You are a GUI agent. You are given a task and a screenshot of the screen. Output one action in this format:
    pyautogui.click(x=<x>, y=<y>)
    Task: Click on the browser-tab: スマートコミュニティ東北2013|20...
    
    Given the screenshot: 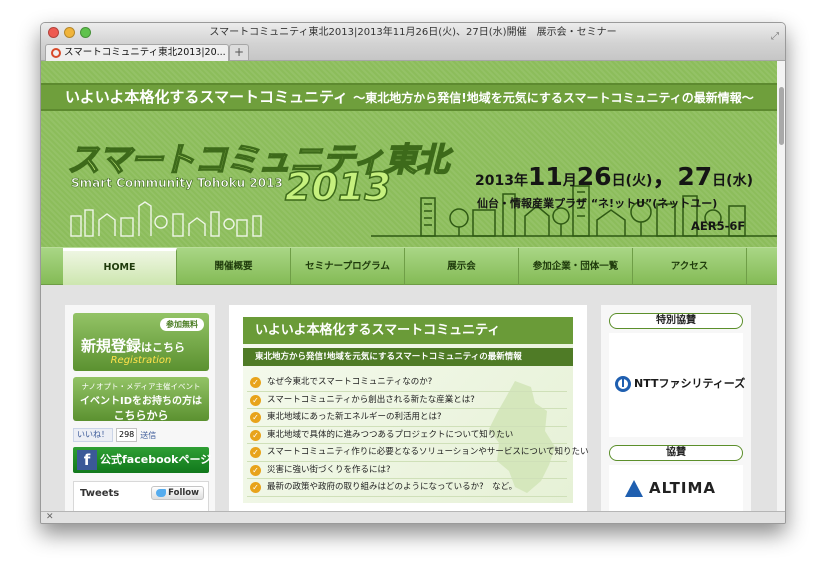 What is the action you would take?
    pyautogui.click(x=137, y=52)
    